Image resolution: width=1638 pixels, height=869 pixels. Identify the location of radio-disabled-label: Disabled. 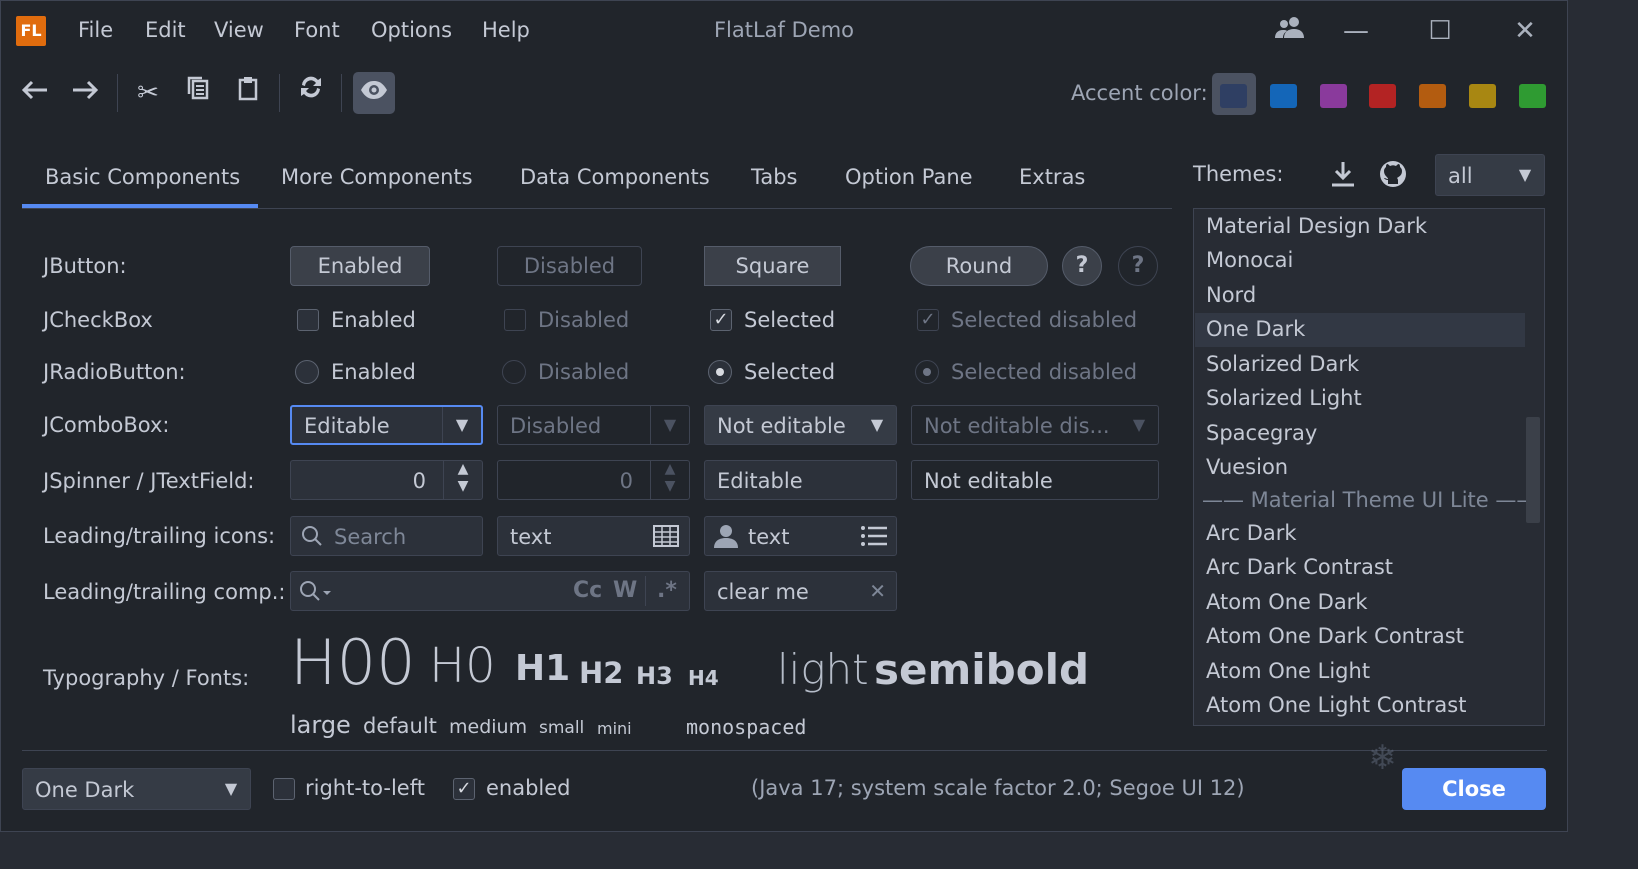
(584, 372).